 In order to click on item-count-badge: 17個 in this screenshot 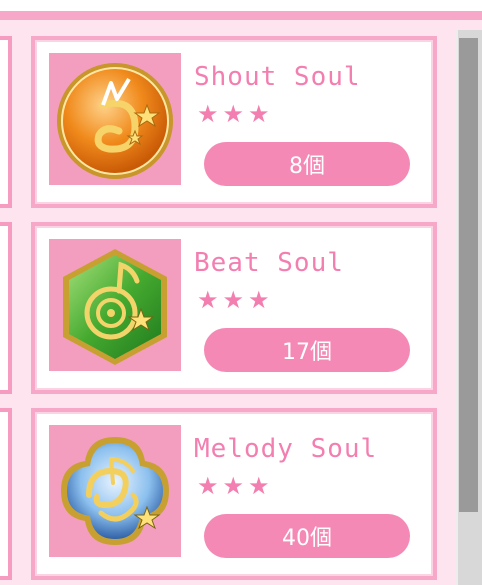, I will do `click(307, 350)`.